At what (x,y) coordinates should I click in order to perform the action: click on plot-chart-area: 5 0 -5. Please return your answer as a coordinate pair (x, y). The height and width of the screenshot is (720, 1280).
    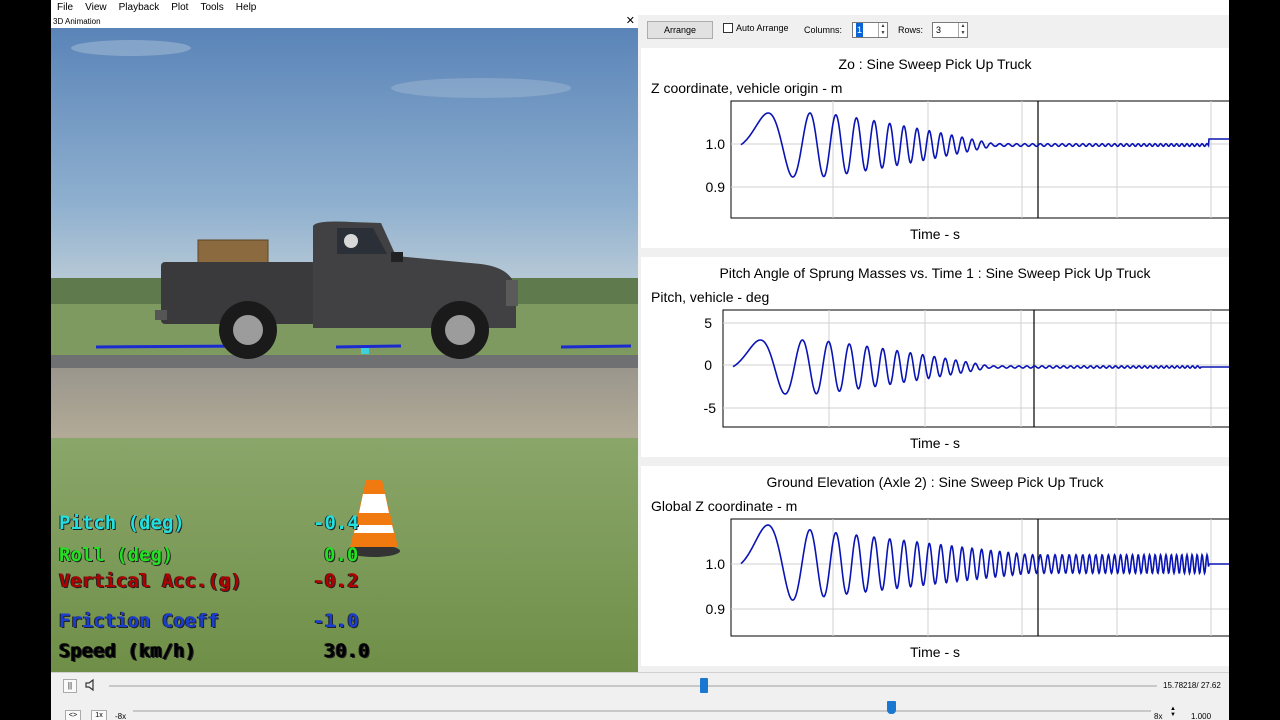
    Looking at the image, I should click on (935, 357).